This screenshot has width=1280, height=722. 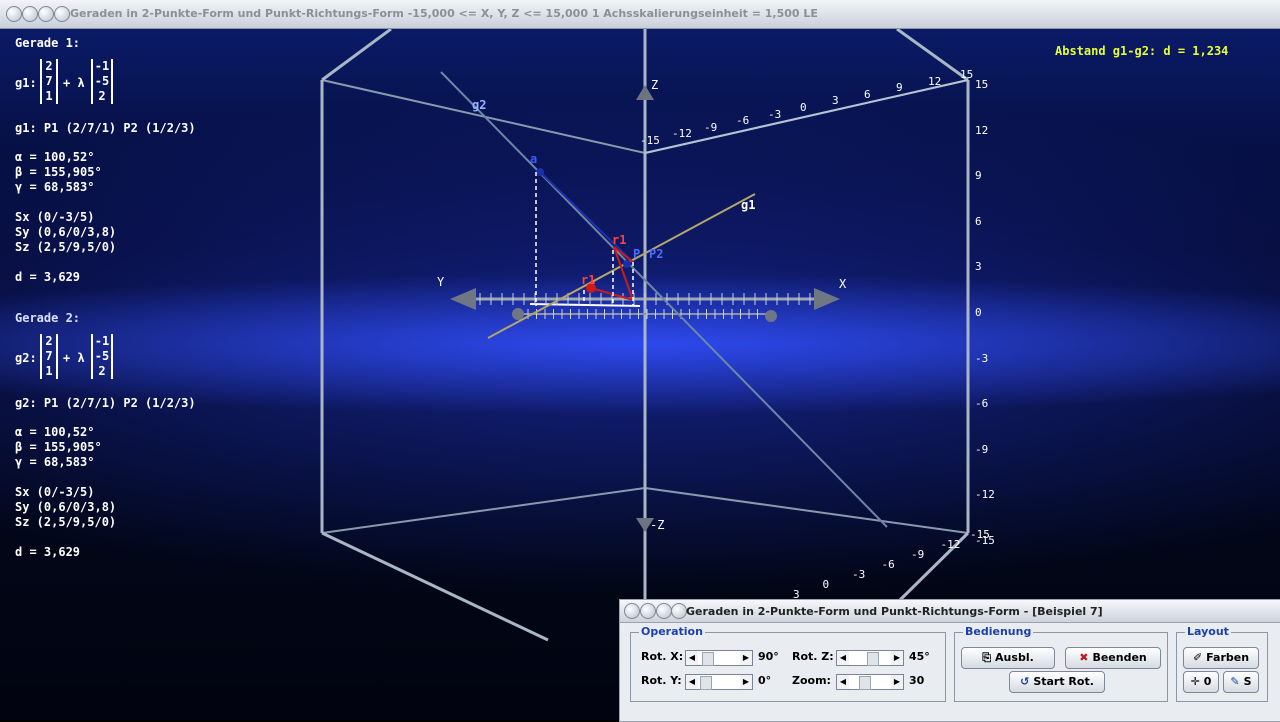 What do you see at coordinates (917, 680) in the screenshot?
I see `zoom-value: 30` at bounding box center [917, 680].